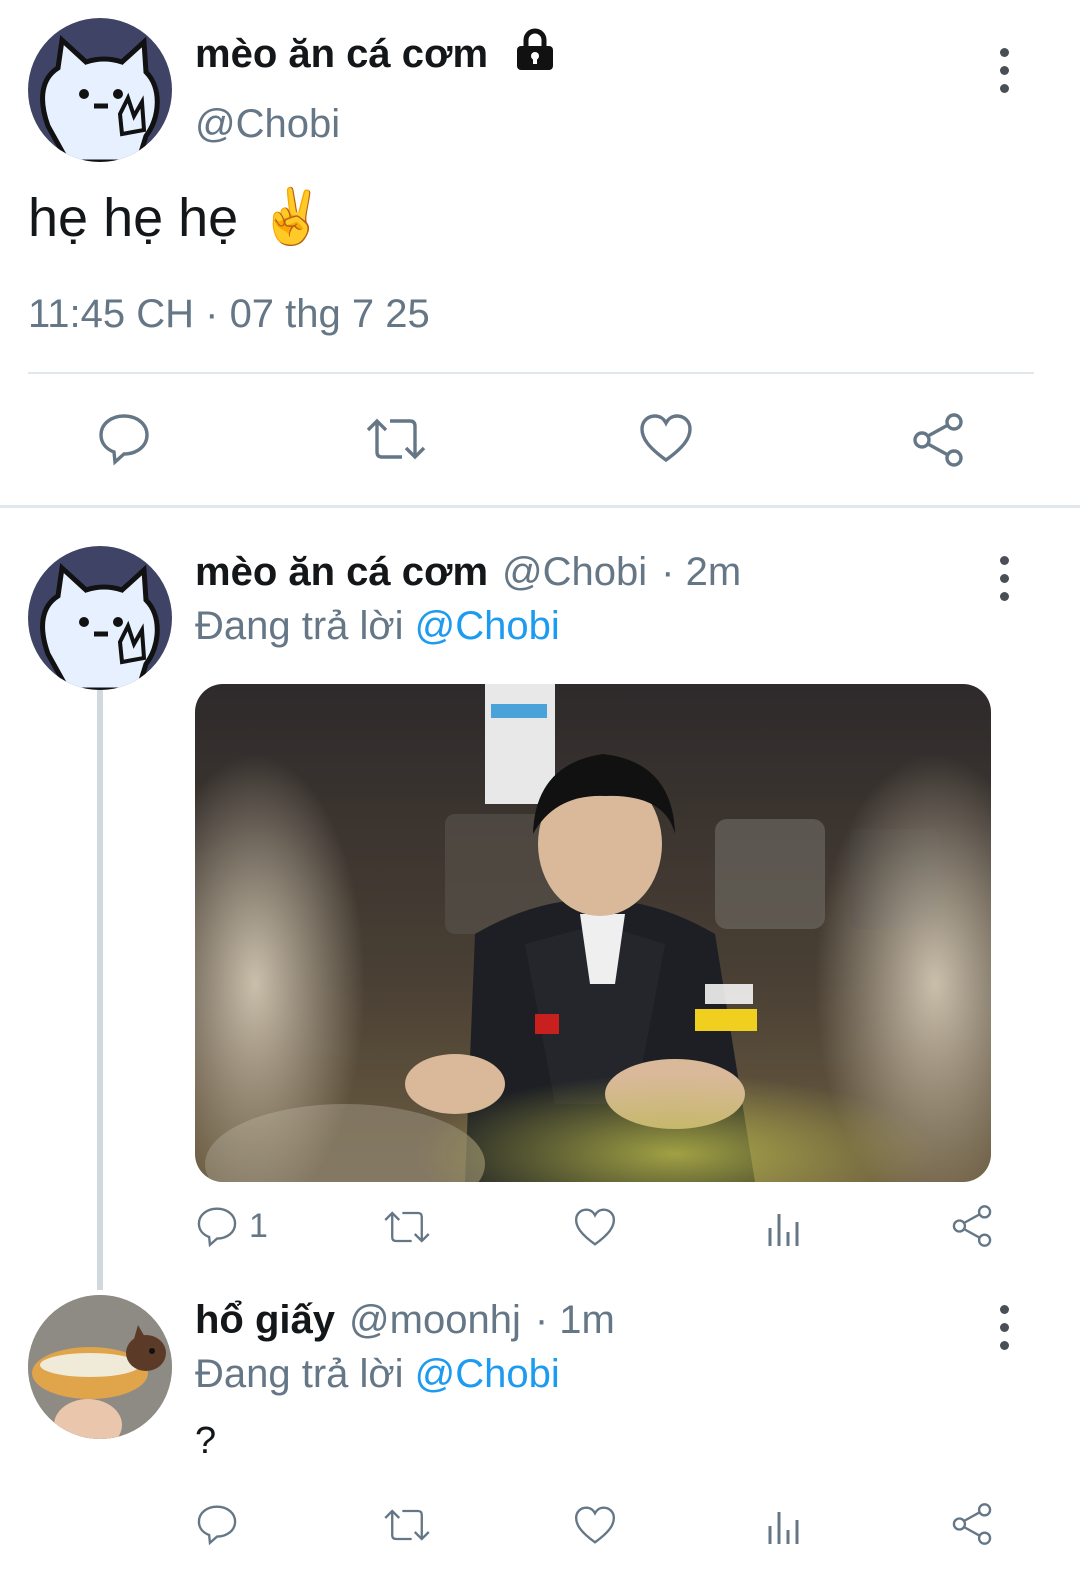  I want to click on section-divider, so click(540, 506).